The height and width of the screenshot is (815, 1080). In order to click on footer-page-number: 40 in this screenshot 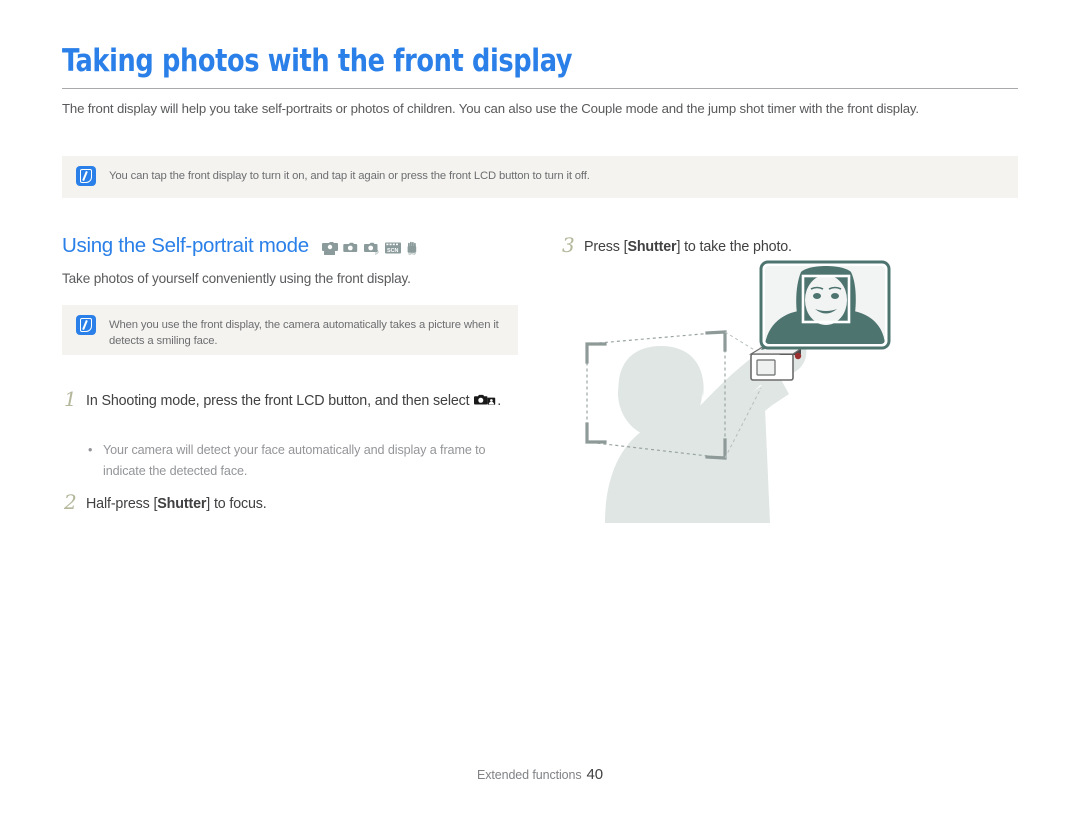, I will do `click(595, 774)`.